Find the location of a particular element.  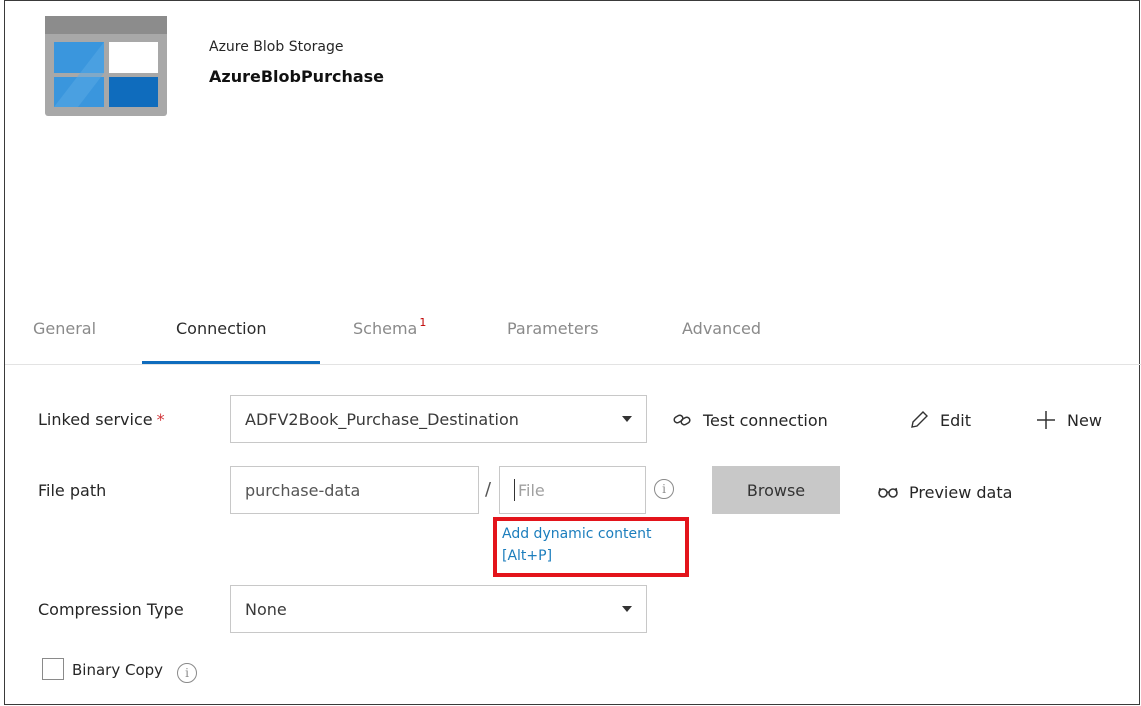

container-value: purchase-data is located at coordinates (303, 490).